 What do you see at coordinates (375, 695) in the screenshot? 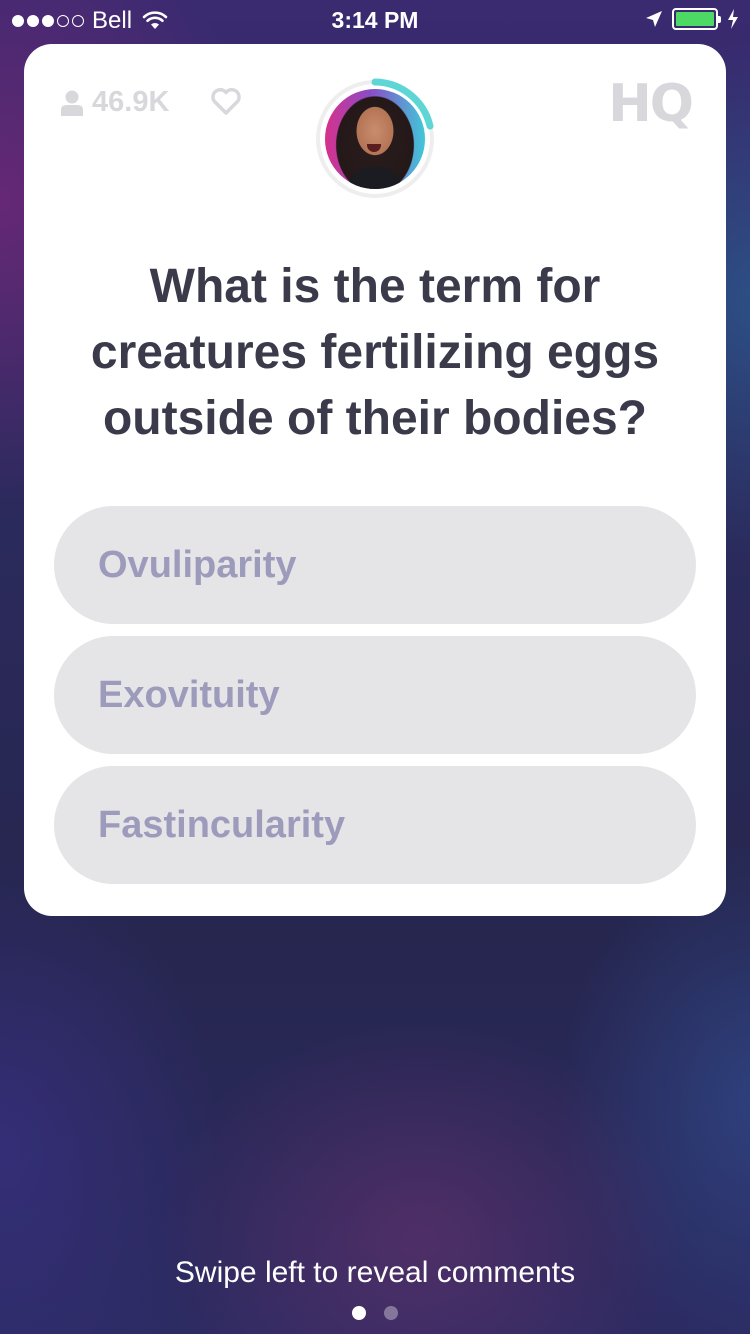
I see `answer-option: Exovituity` at bounding box center [375, 695].